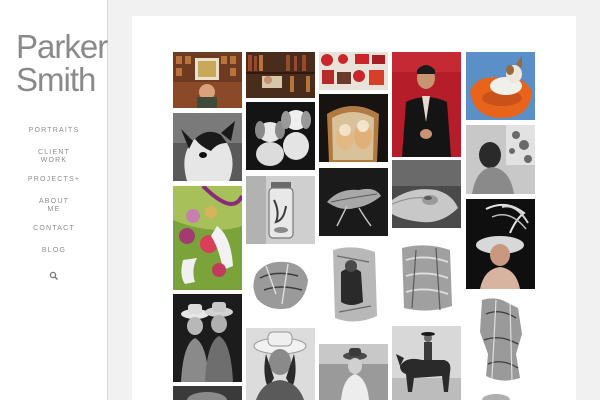 This screenshot has width=600, height=400. I want to click on nav-projects: PROJECTS+, so click(54, 180).